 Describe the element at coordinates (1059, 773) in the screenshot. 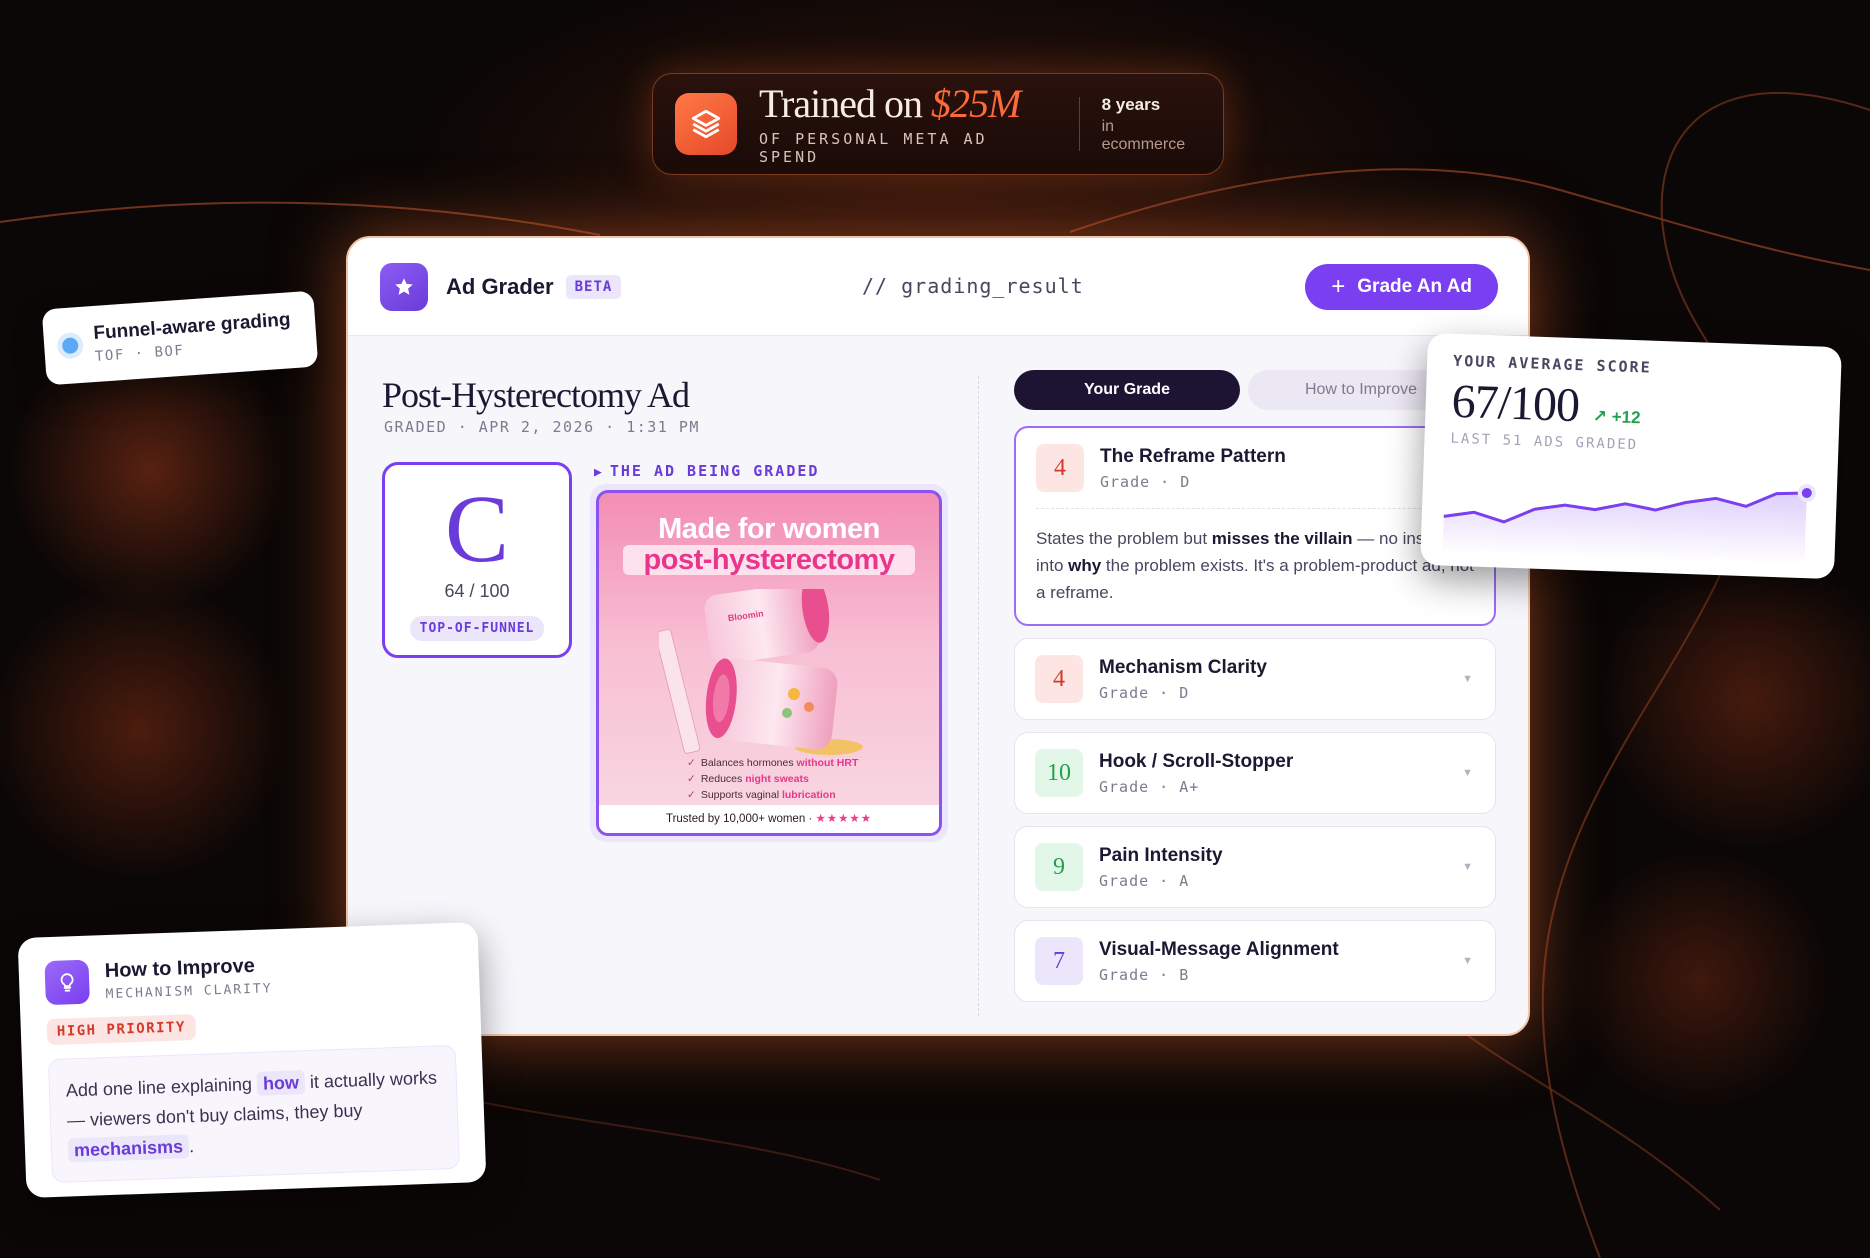

I see `criterion-score: 10` at that location.